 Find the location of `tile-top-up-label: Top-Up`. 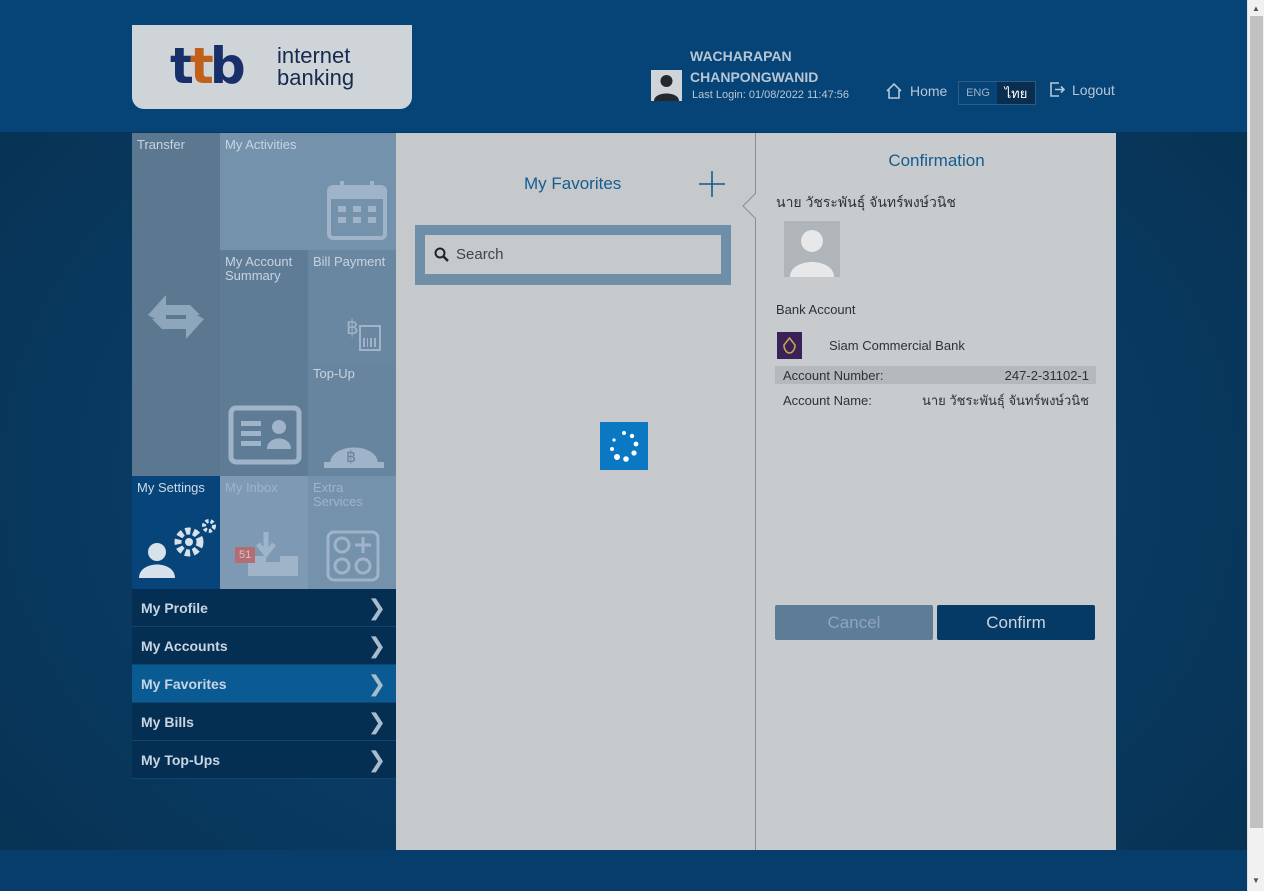

tile-top-up-label: Top-Up is located at coordinates (334, 373).